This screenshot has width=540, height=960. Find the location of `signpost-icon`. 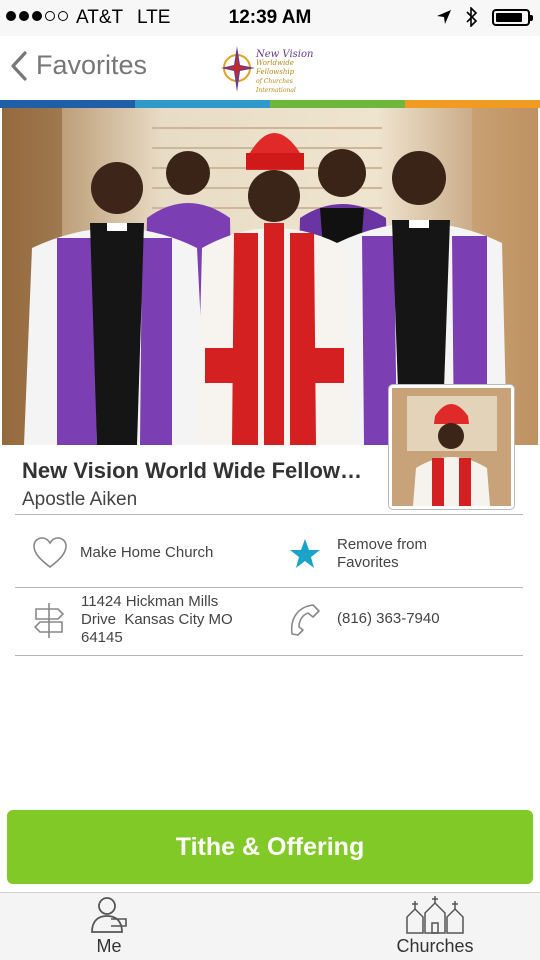

signpost-icon is located at coordinates (49, 620).